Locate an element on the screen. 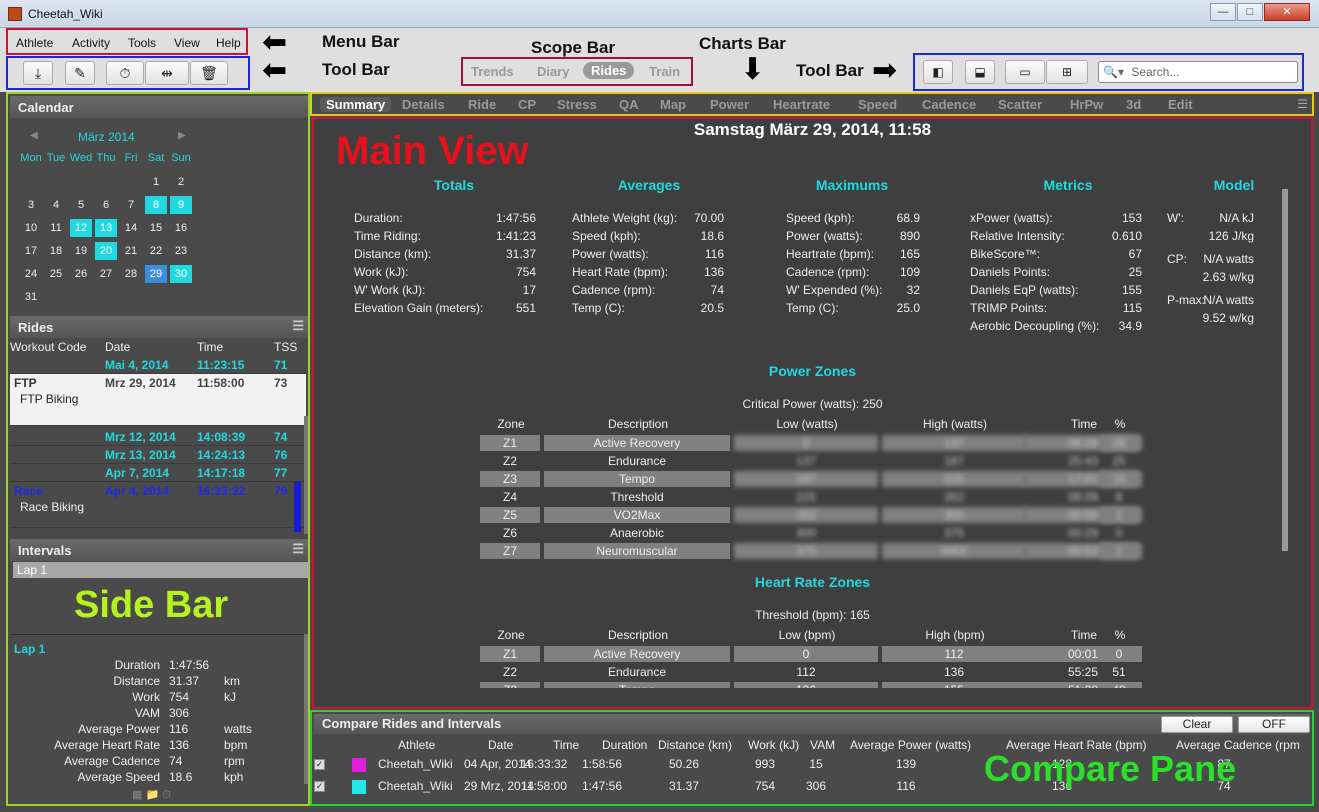 The width and height of the screenshot is (1319, 812). tab-edit: Edit is located at coordinates (1180, 104).